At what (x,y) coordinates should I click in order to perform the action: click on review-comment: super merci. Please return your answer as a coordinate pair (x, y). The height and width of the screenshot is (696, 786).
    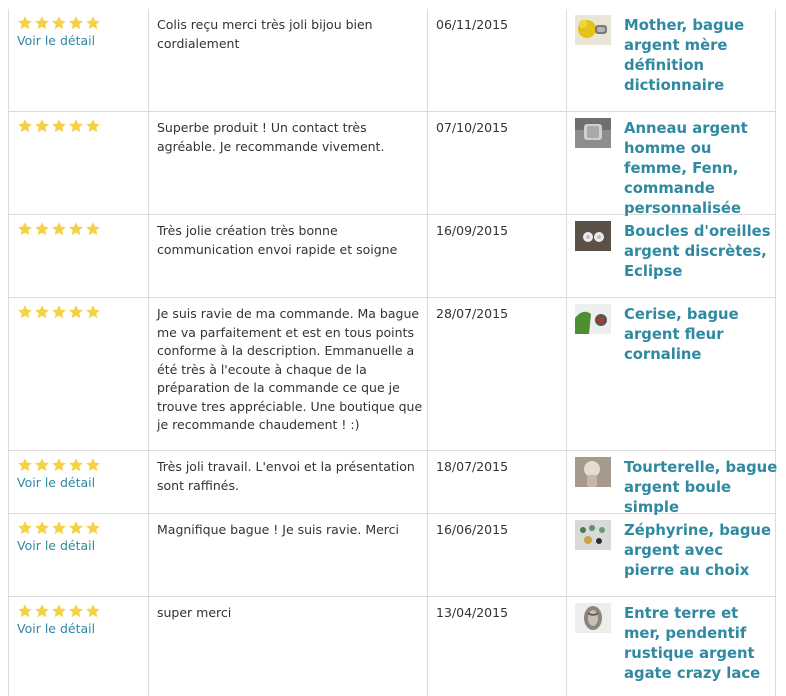
    Looking at the image, I should click on (194, 612).